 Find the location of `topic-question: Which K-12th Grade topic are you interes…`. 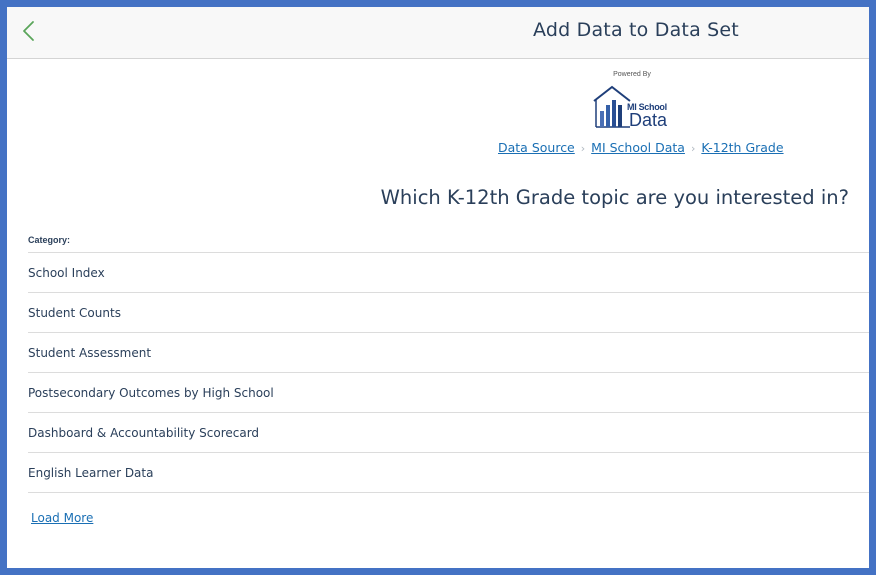

topic-question: Which K-12th Grade topic are you interes… is located at coordinates (614, 197).